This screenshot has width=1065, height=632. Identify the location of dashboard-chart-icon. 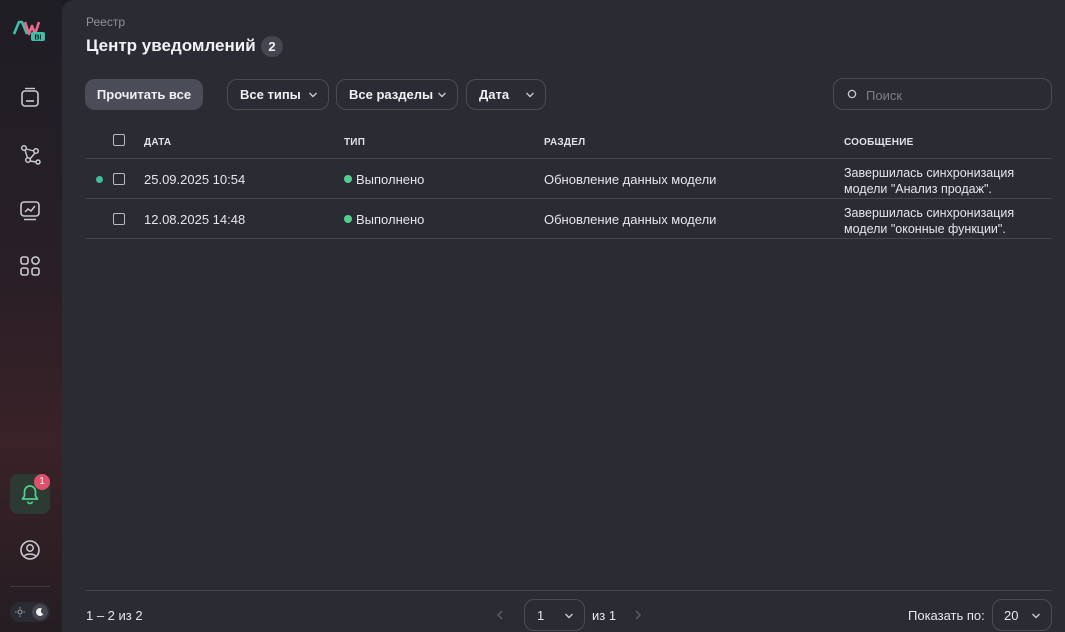
(30, 210).